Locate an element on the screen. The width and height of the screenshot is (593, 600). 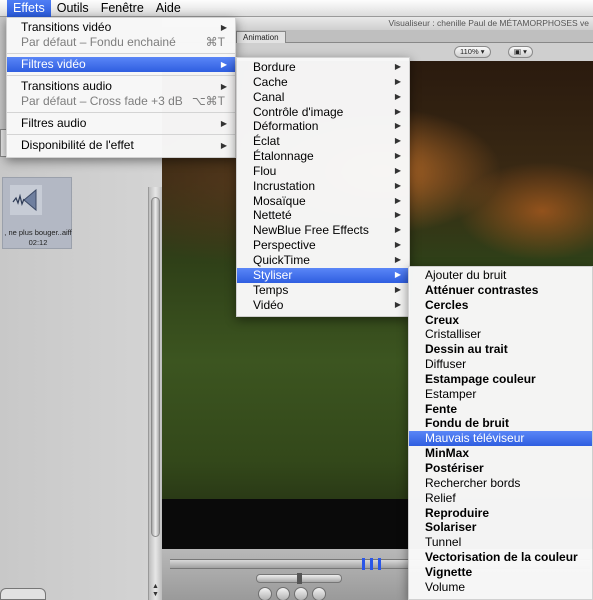
filter-item-fondu-de-bruit: Fondu de bruit is located at coordinates (500, 423).